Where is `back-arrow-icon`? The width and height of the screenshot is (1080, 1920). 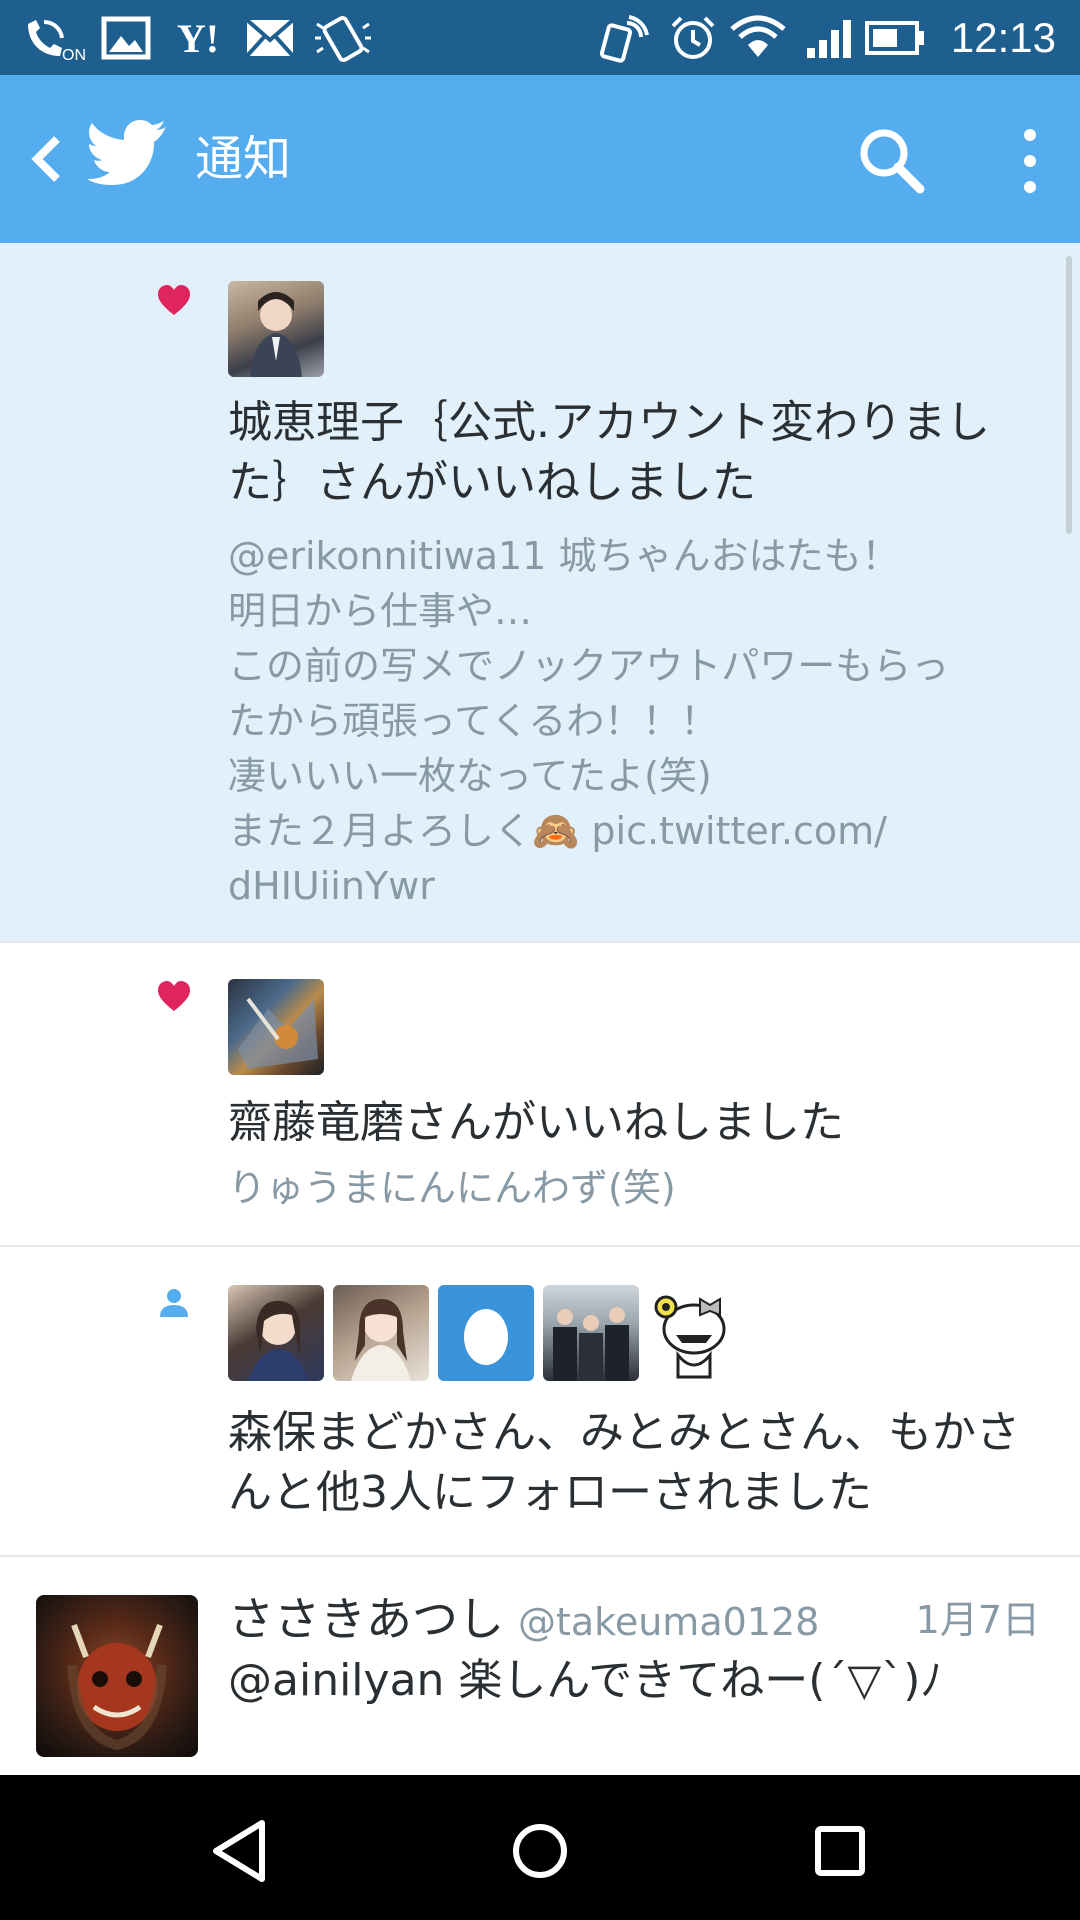
back-arrow-icon is located at coordinates (46, 159).